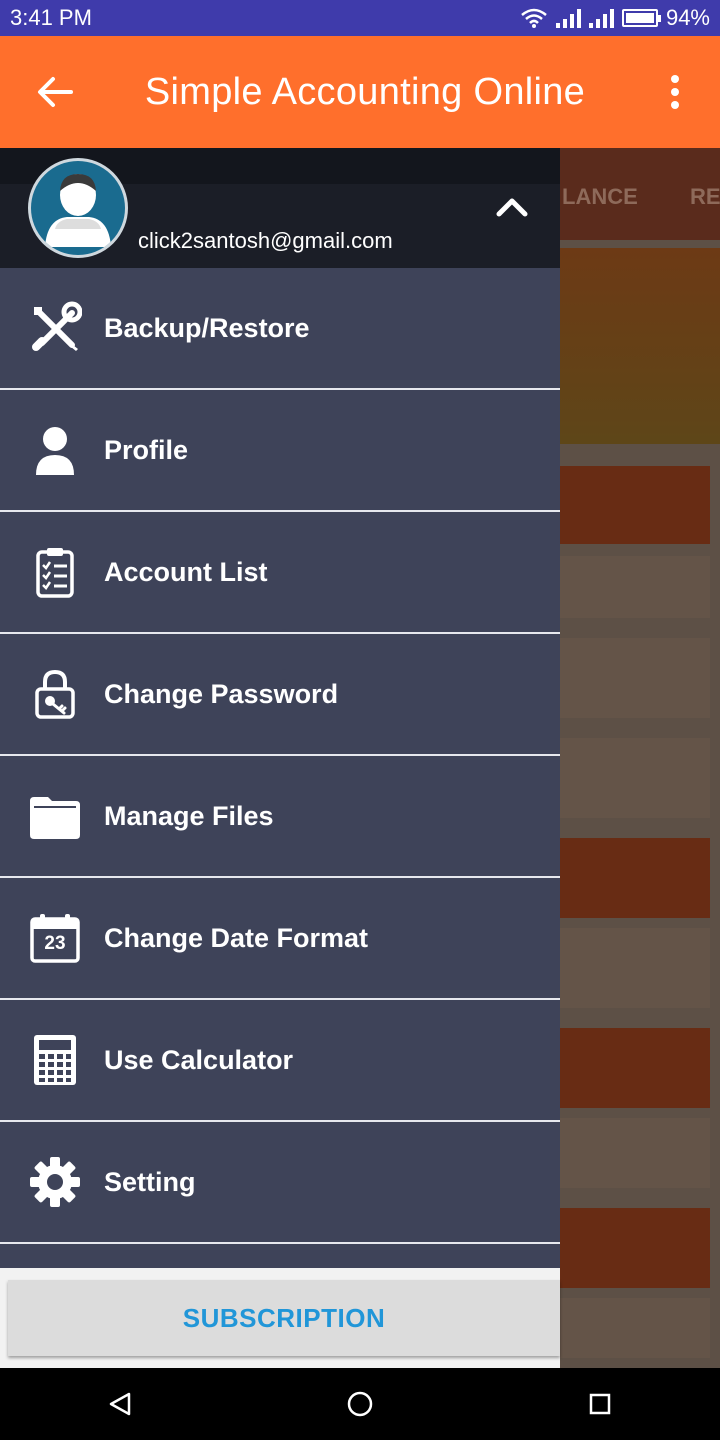 Image resolution: width=720 pixels, height=1440 pixels. Describe the element at coordinates (51, 17) in the screenshot. I see `status-time: 3:41 PM` at that location.